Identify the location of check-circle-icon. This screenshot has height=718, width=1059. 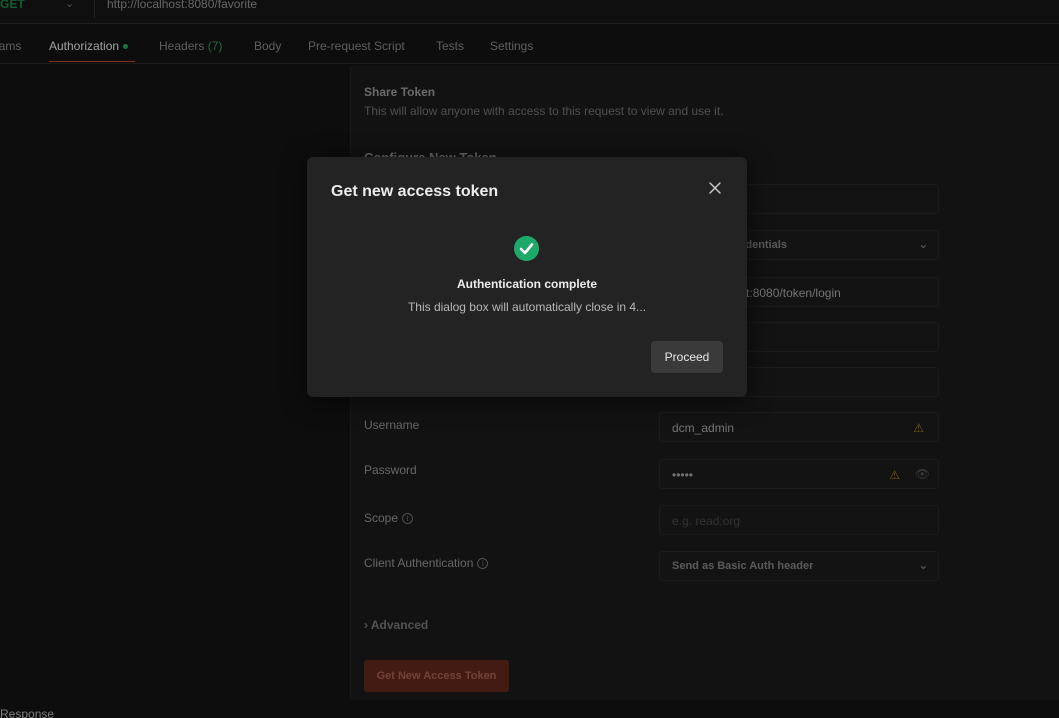
(526, 248).